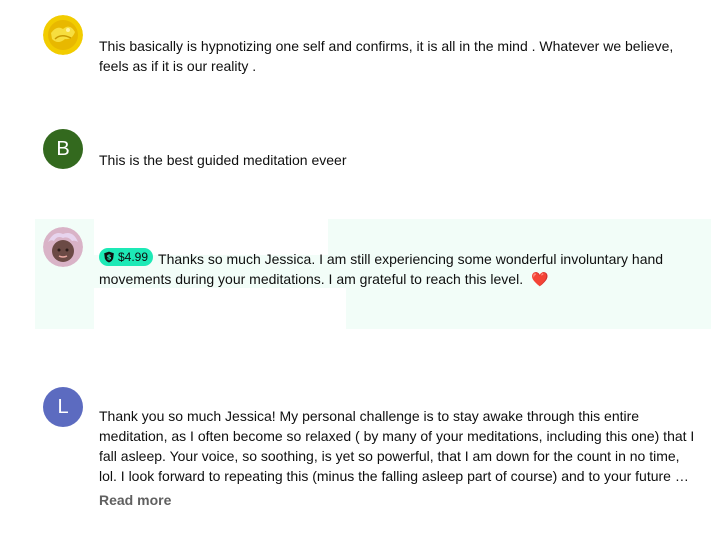  I want to click on avatar-letter: B, so click(63, 149).